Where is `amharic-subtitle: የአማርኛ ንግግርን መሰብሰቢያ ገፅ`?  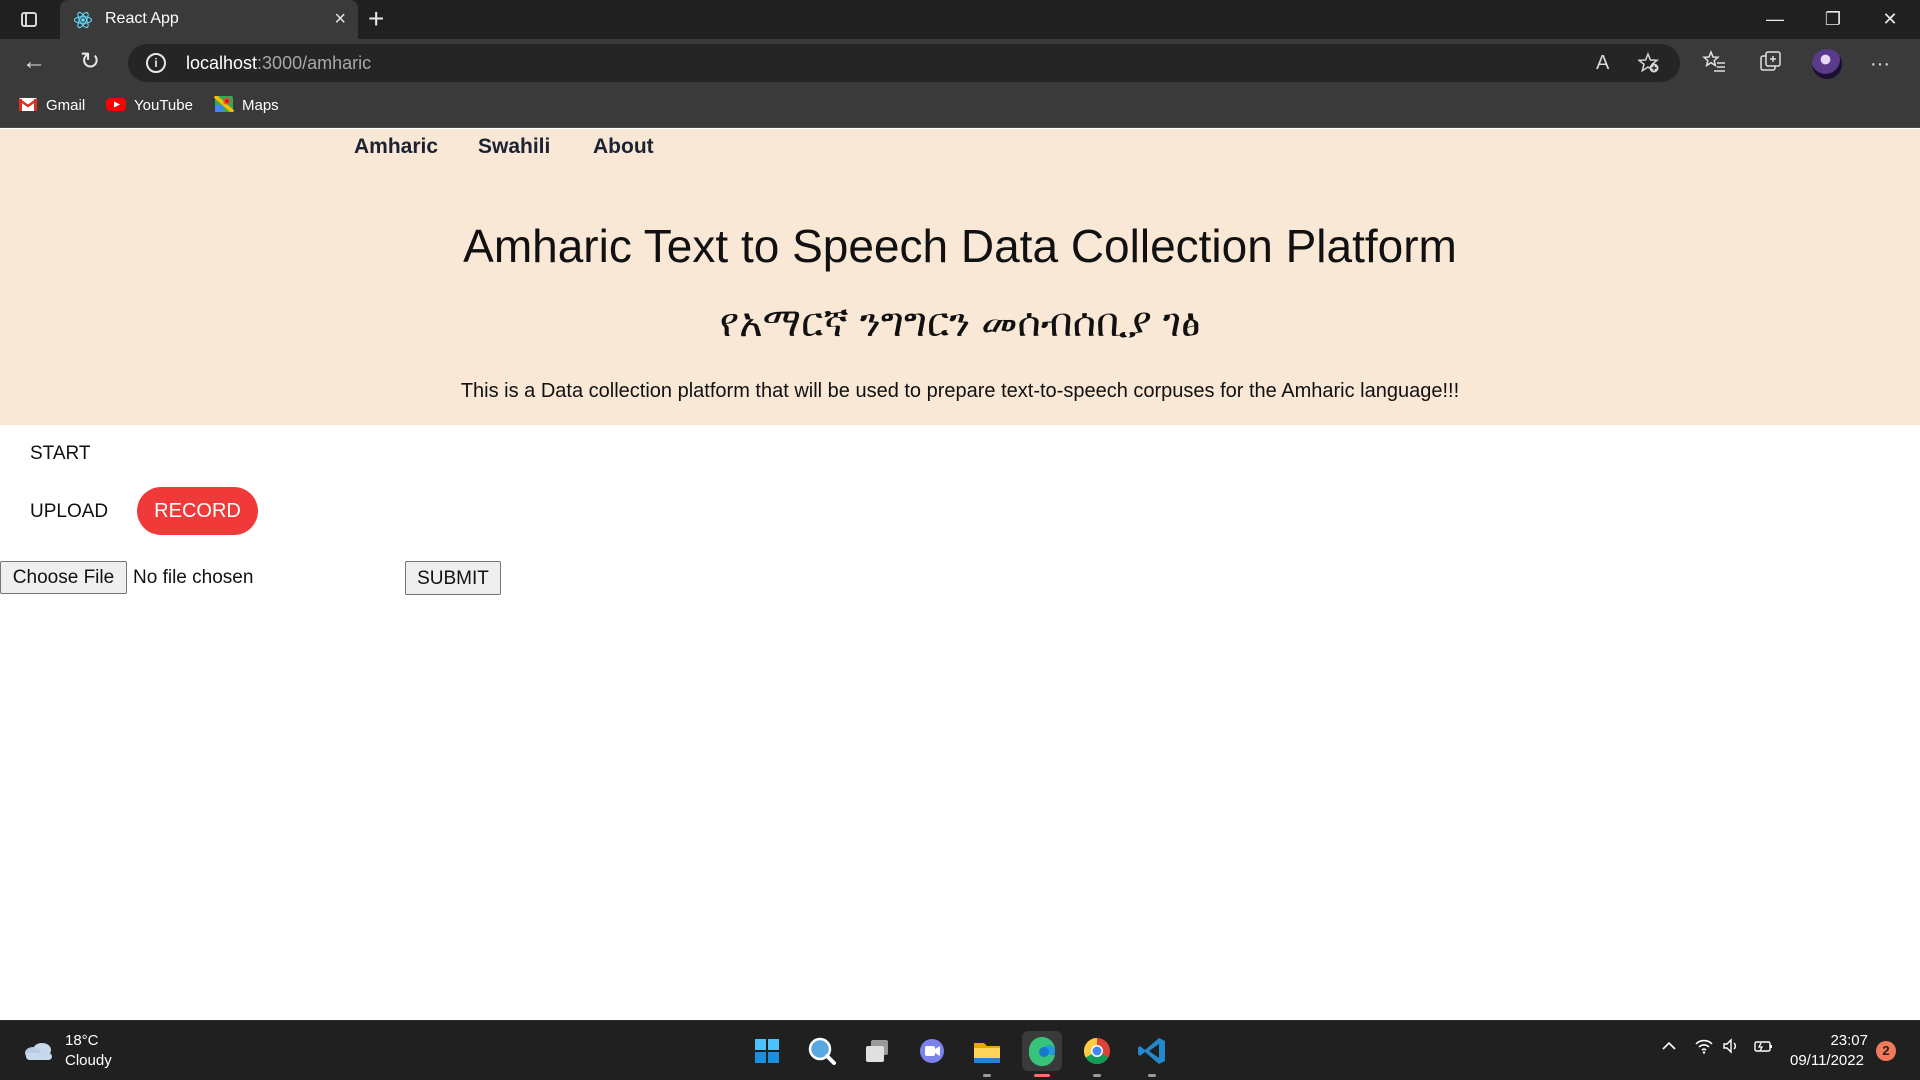
amharic-subtitle: የአማርኛ ንግግርን መሰብሰቢያ ገፅ is located at coordinates (960, 323).